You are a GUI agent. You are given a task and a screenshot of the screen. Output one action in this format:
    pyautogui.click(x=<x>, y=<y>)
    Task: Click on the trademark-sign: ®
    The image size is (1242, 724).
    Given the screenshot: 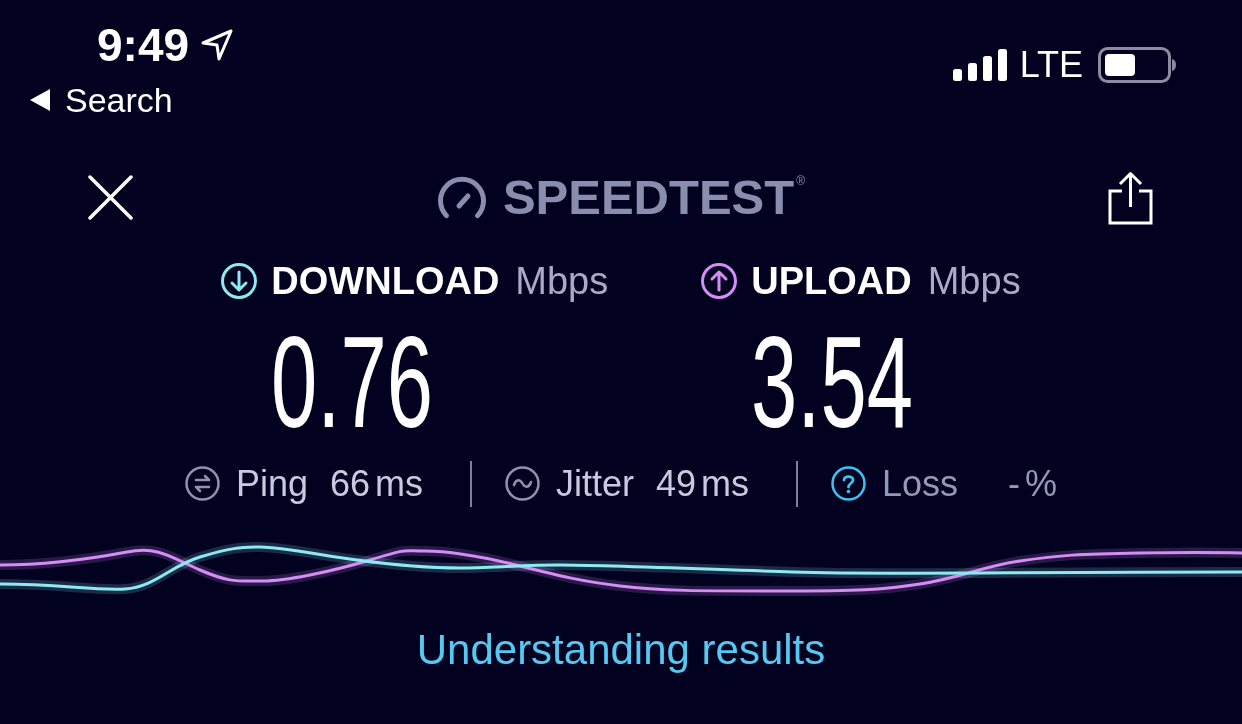 What is the action you would take?
    pyautogui.click(x=801, y=181)
    